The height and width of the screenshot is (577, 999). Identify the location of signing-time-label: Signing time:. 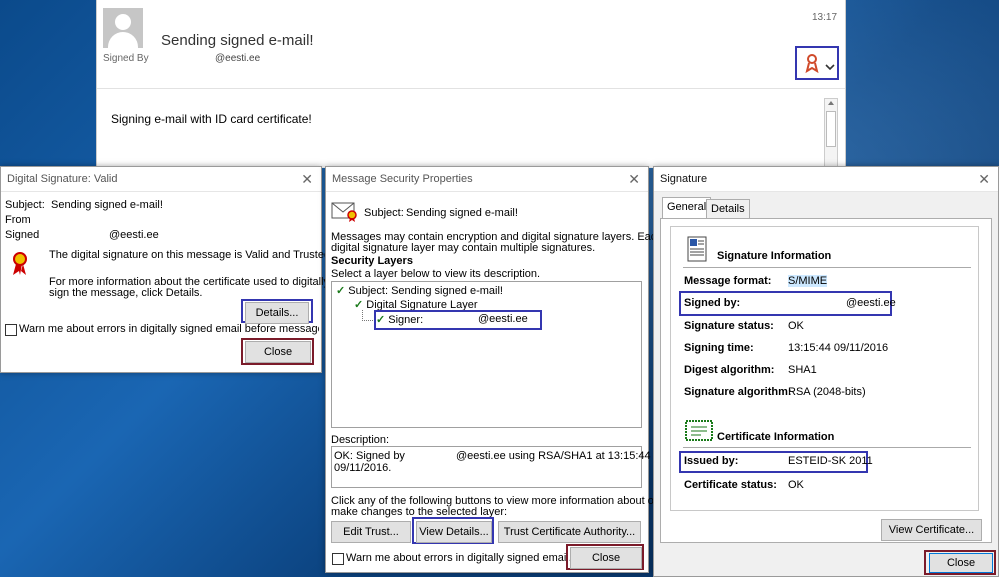
(719, 348).